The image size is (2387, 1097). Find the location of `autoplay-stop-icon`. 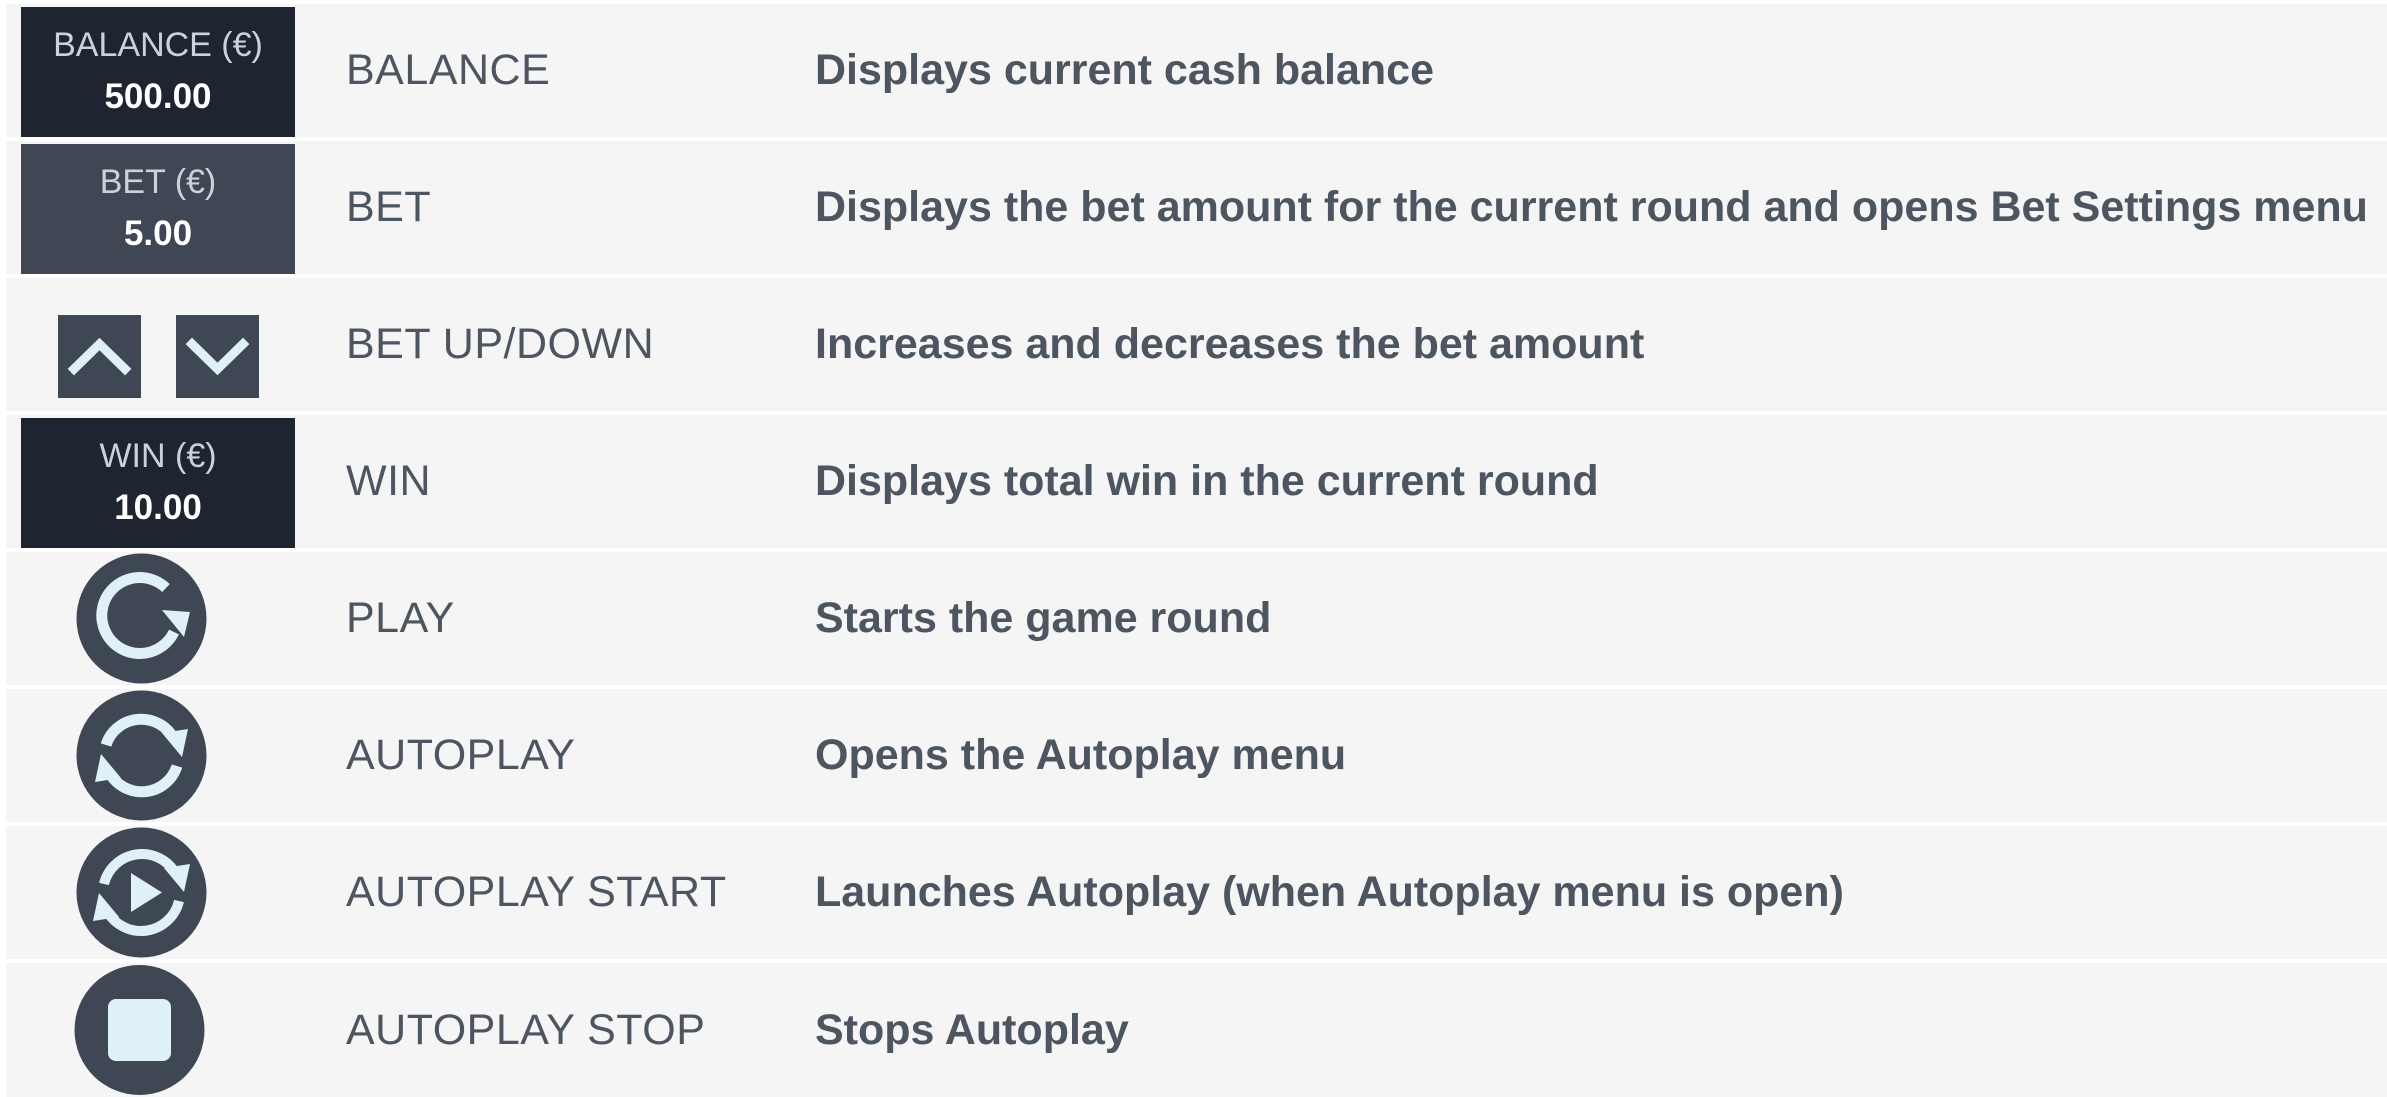

autoplay-stop-icon is located at coordinates (139, 1030).